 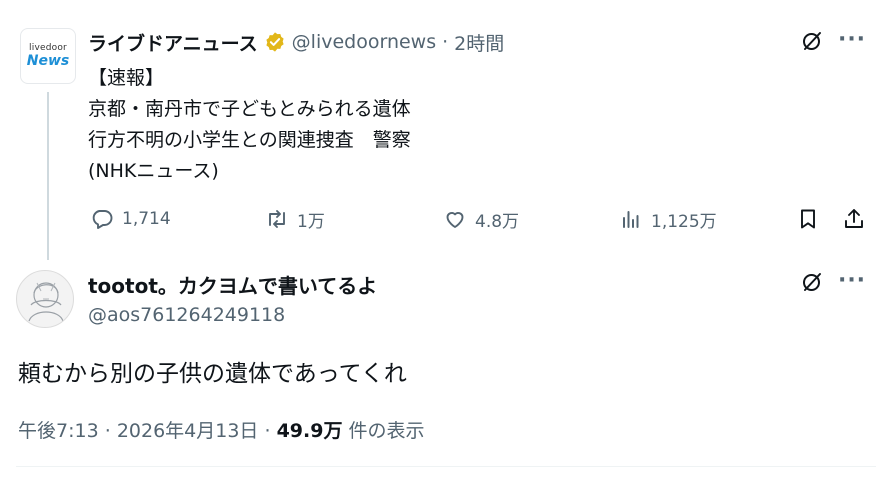 I want to click on views-button: 1,125万, so click(x=668, y=219).